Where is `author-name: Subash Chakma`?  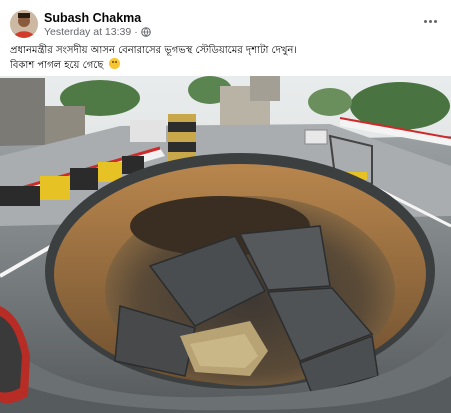
author-name: Subash Chakma is located at coordinates (92, 18).